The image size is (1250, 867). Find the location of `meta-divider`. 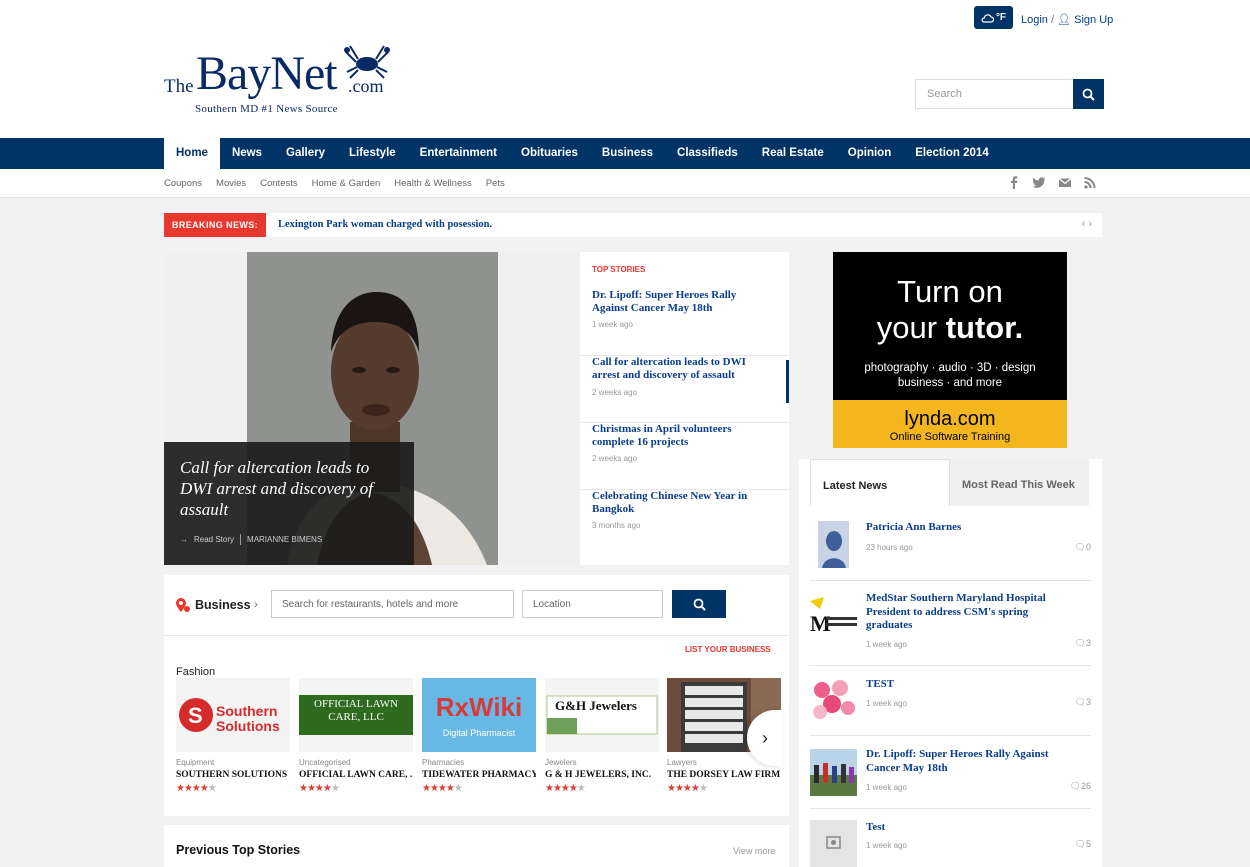

meta-divider is located at coordinates (241, 539).